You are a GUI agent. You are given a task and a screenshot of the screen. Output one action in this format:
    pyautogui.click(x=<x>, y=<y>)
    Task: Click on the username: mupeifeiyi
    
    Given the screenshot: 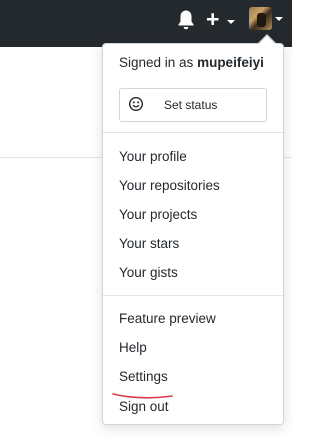 What is the action you would take?
    pyautogui.click(x=230, y=62)
    